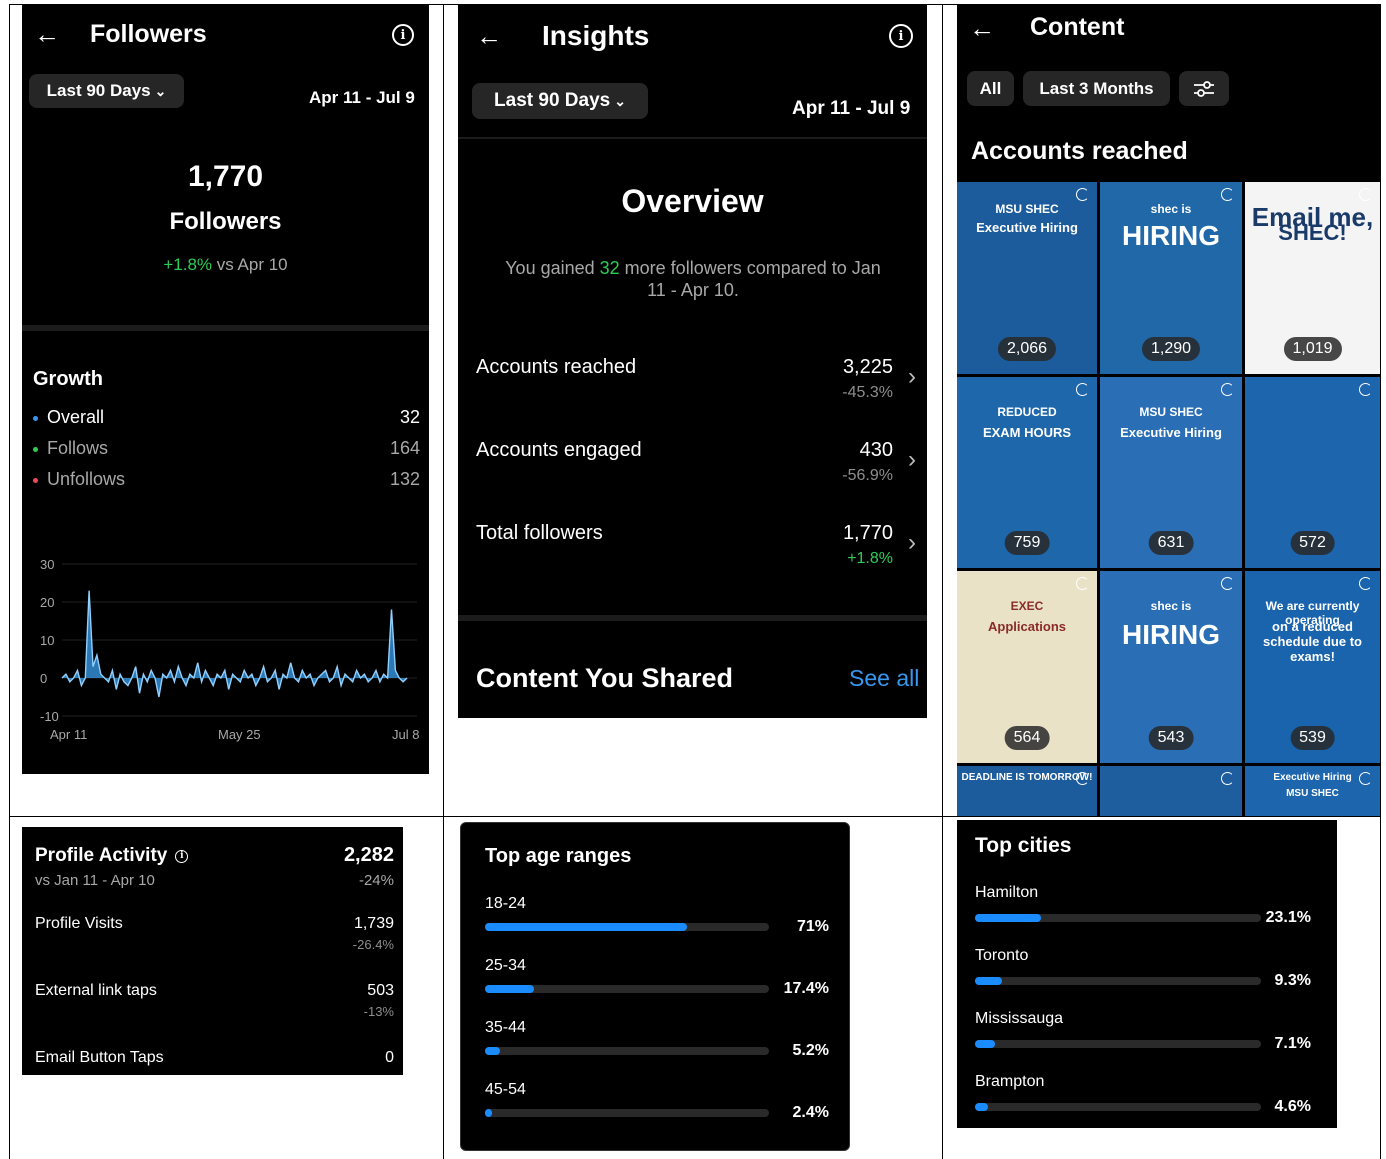 This screenshot has height=1159, width=1386. Describe the element at coordinates (1010, 1081) in the screenshot. I see `city-label: Brampton` at that location.